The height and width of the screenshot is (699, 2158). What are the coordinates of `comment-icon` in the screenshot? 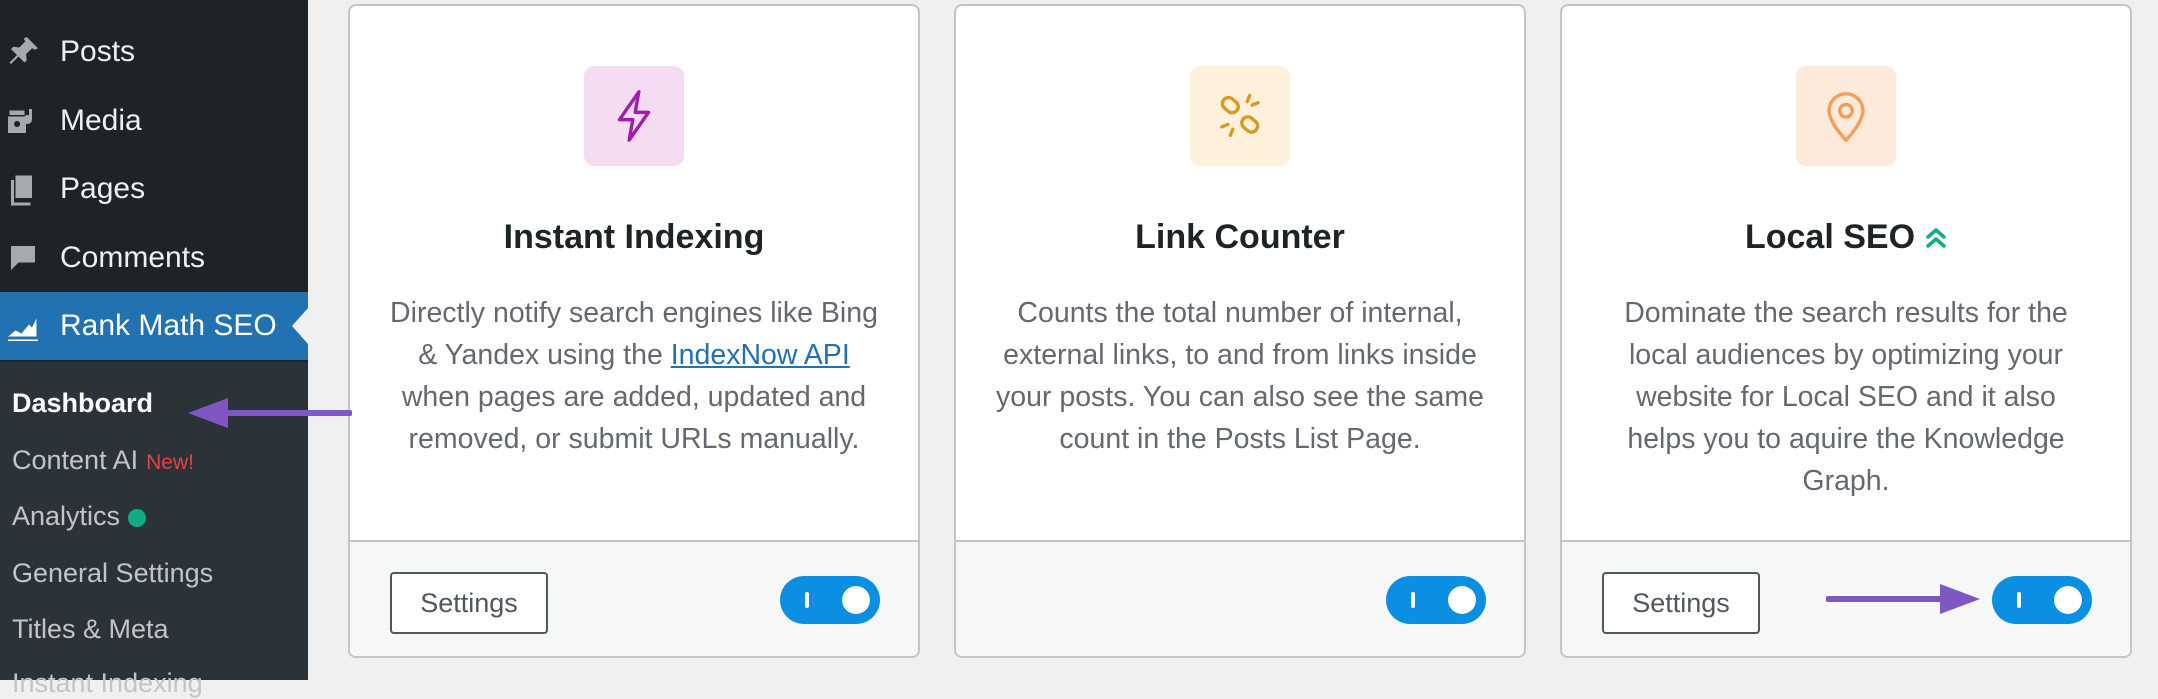 It's located at (23, 258).